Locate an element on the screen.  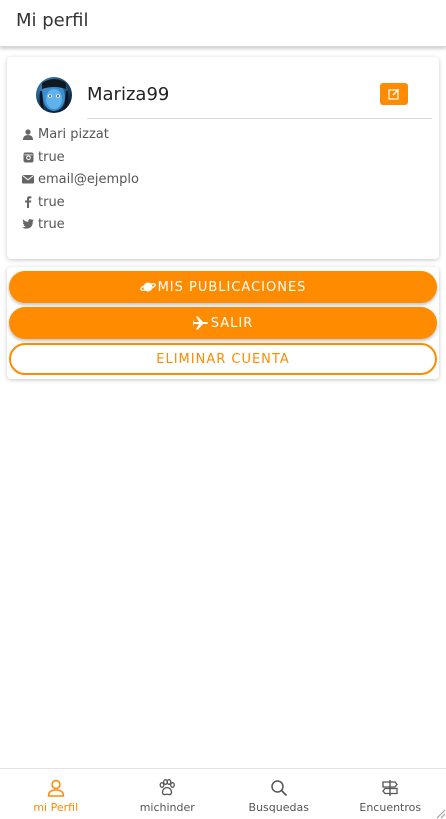
edit-profile-button is located at coordinates (394, 94).